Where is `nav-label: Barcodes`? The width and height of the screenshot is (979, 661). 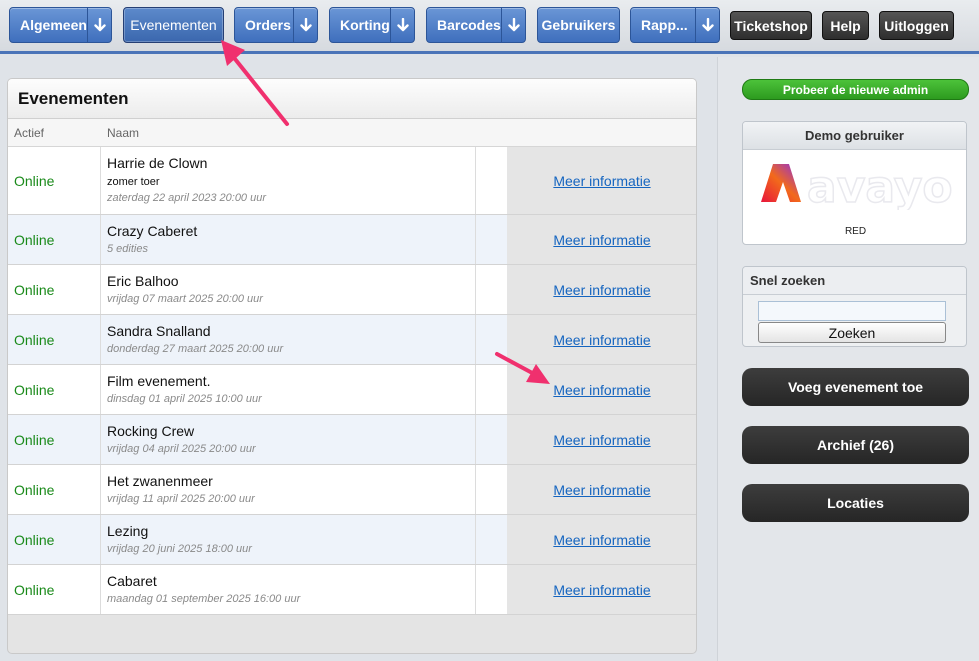
nav-label: Barcodes is located at coordinates (469, 25).